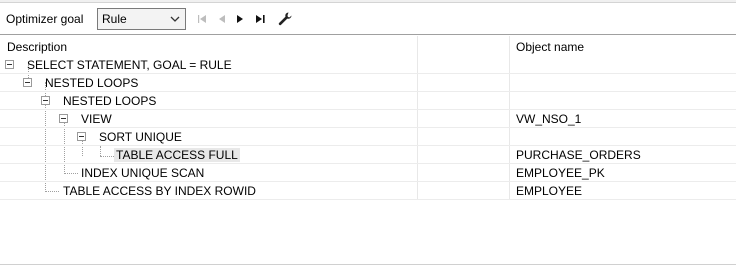 This screenshot has width=736, height=267. I want to click on bottom-border, so click(368, 264).